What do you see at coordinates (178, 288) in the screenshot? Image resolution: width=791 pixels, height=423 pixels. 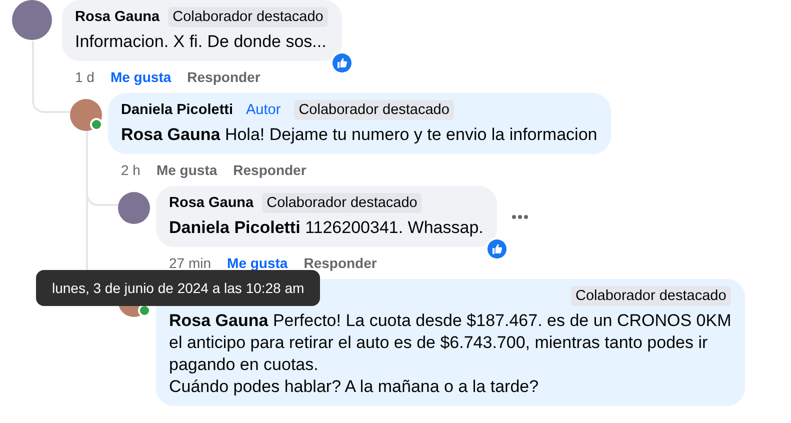 I see `date-tooltip: lunes, 3 de junio de 2024 a las 10:28 am` at bounding box center [178, 288].